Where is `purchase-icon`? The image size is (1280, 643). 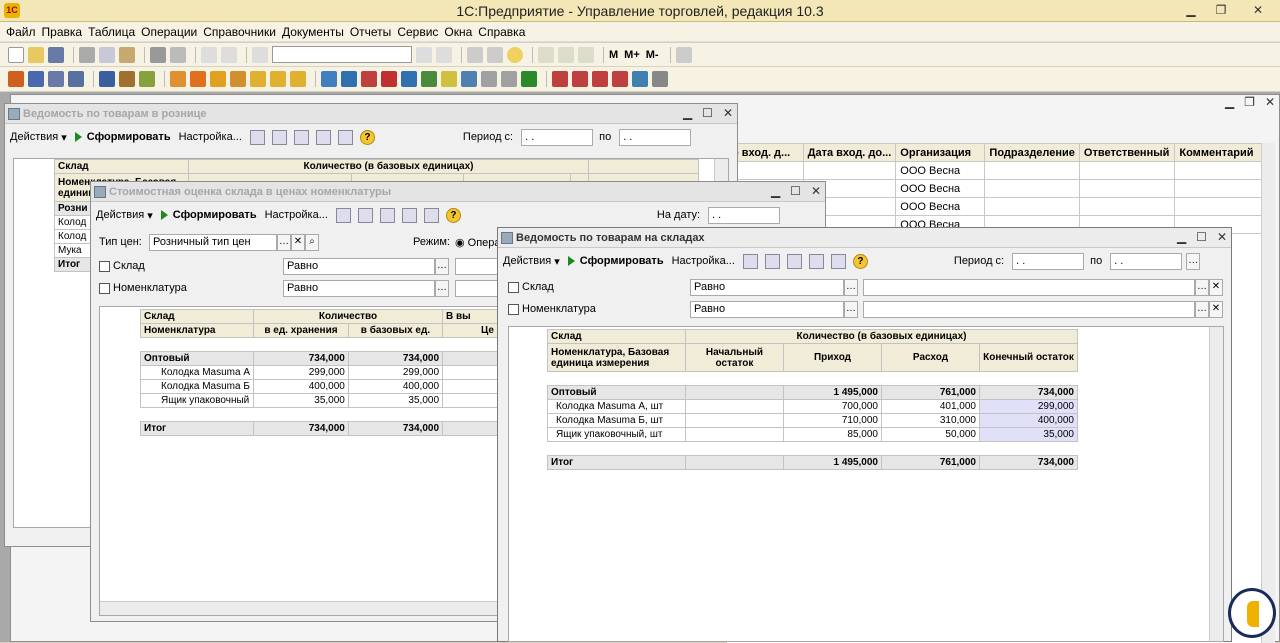
purchase-icon is located at coordinates (218, 79).